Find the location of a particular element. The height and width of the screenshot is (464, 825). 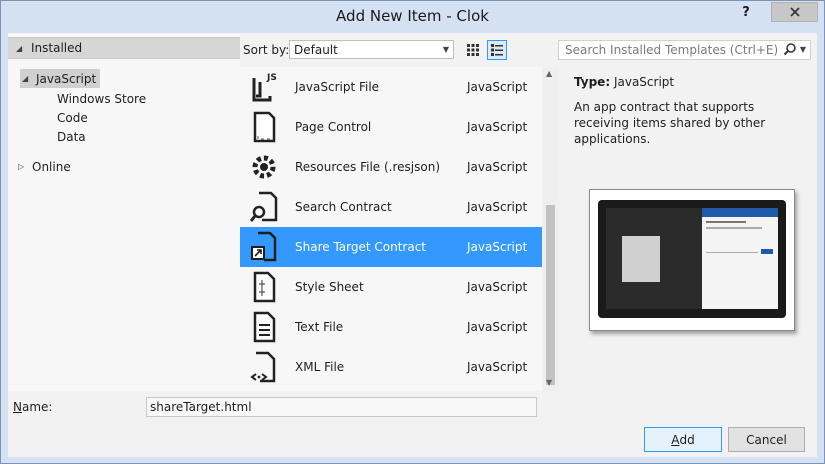

text-file-icon is located at coordinates (264, 327).